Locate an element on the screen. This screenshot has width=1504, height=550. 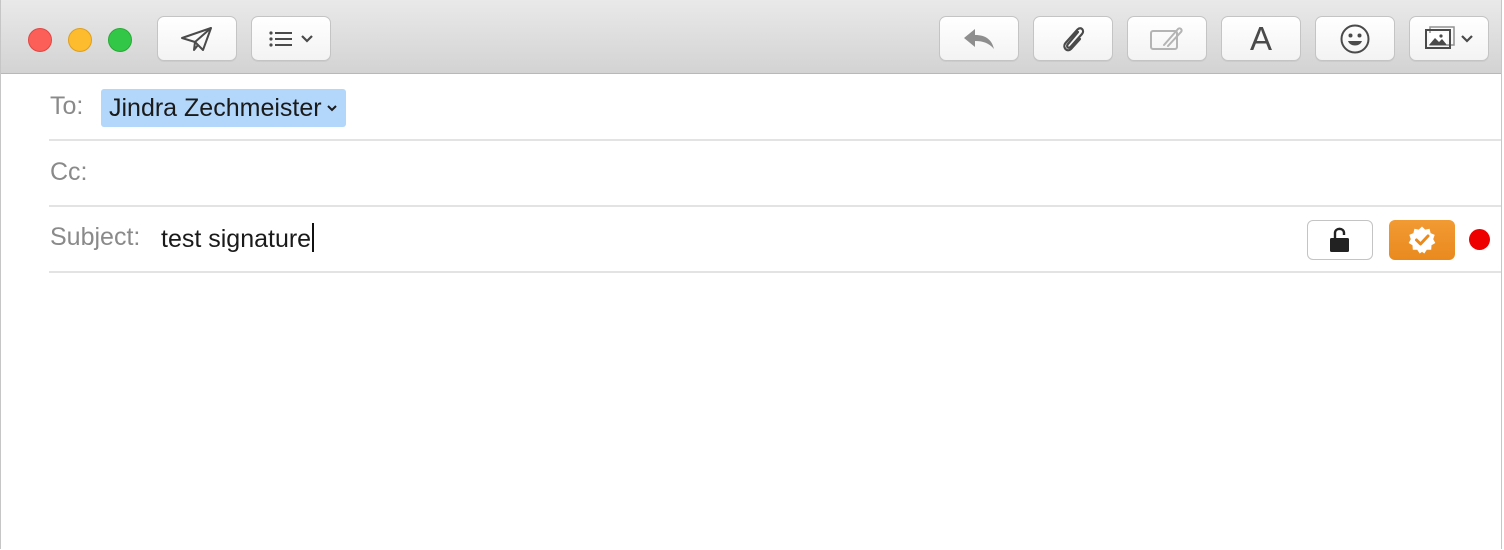
zoom-window-button is located at coordinates (120, 40).